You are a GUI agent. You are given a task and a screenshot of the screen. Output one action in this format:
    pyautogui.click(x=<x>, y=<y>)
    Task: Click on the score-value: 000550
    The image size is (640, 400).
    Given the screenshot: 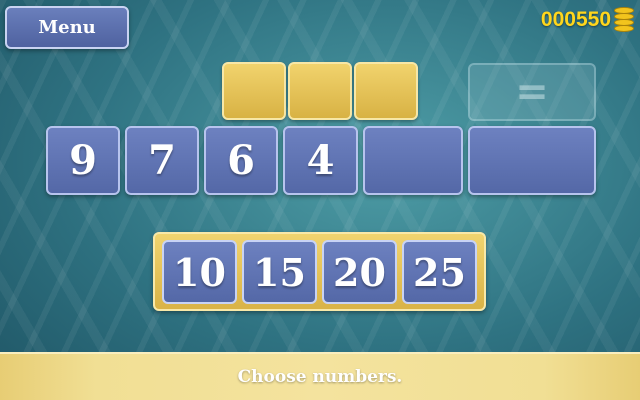 What is the action you would take?
    pyautogui.click(x=575, y=19)
    